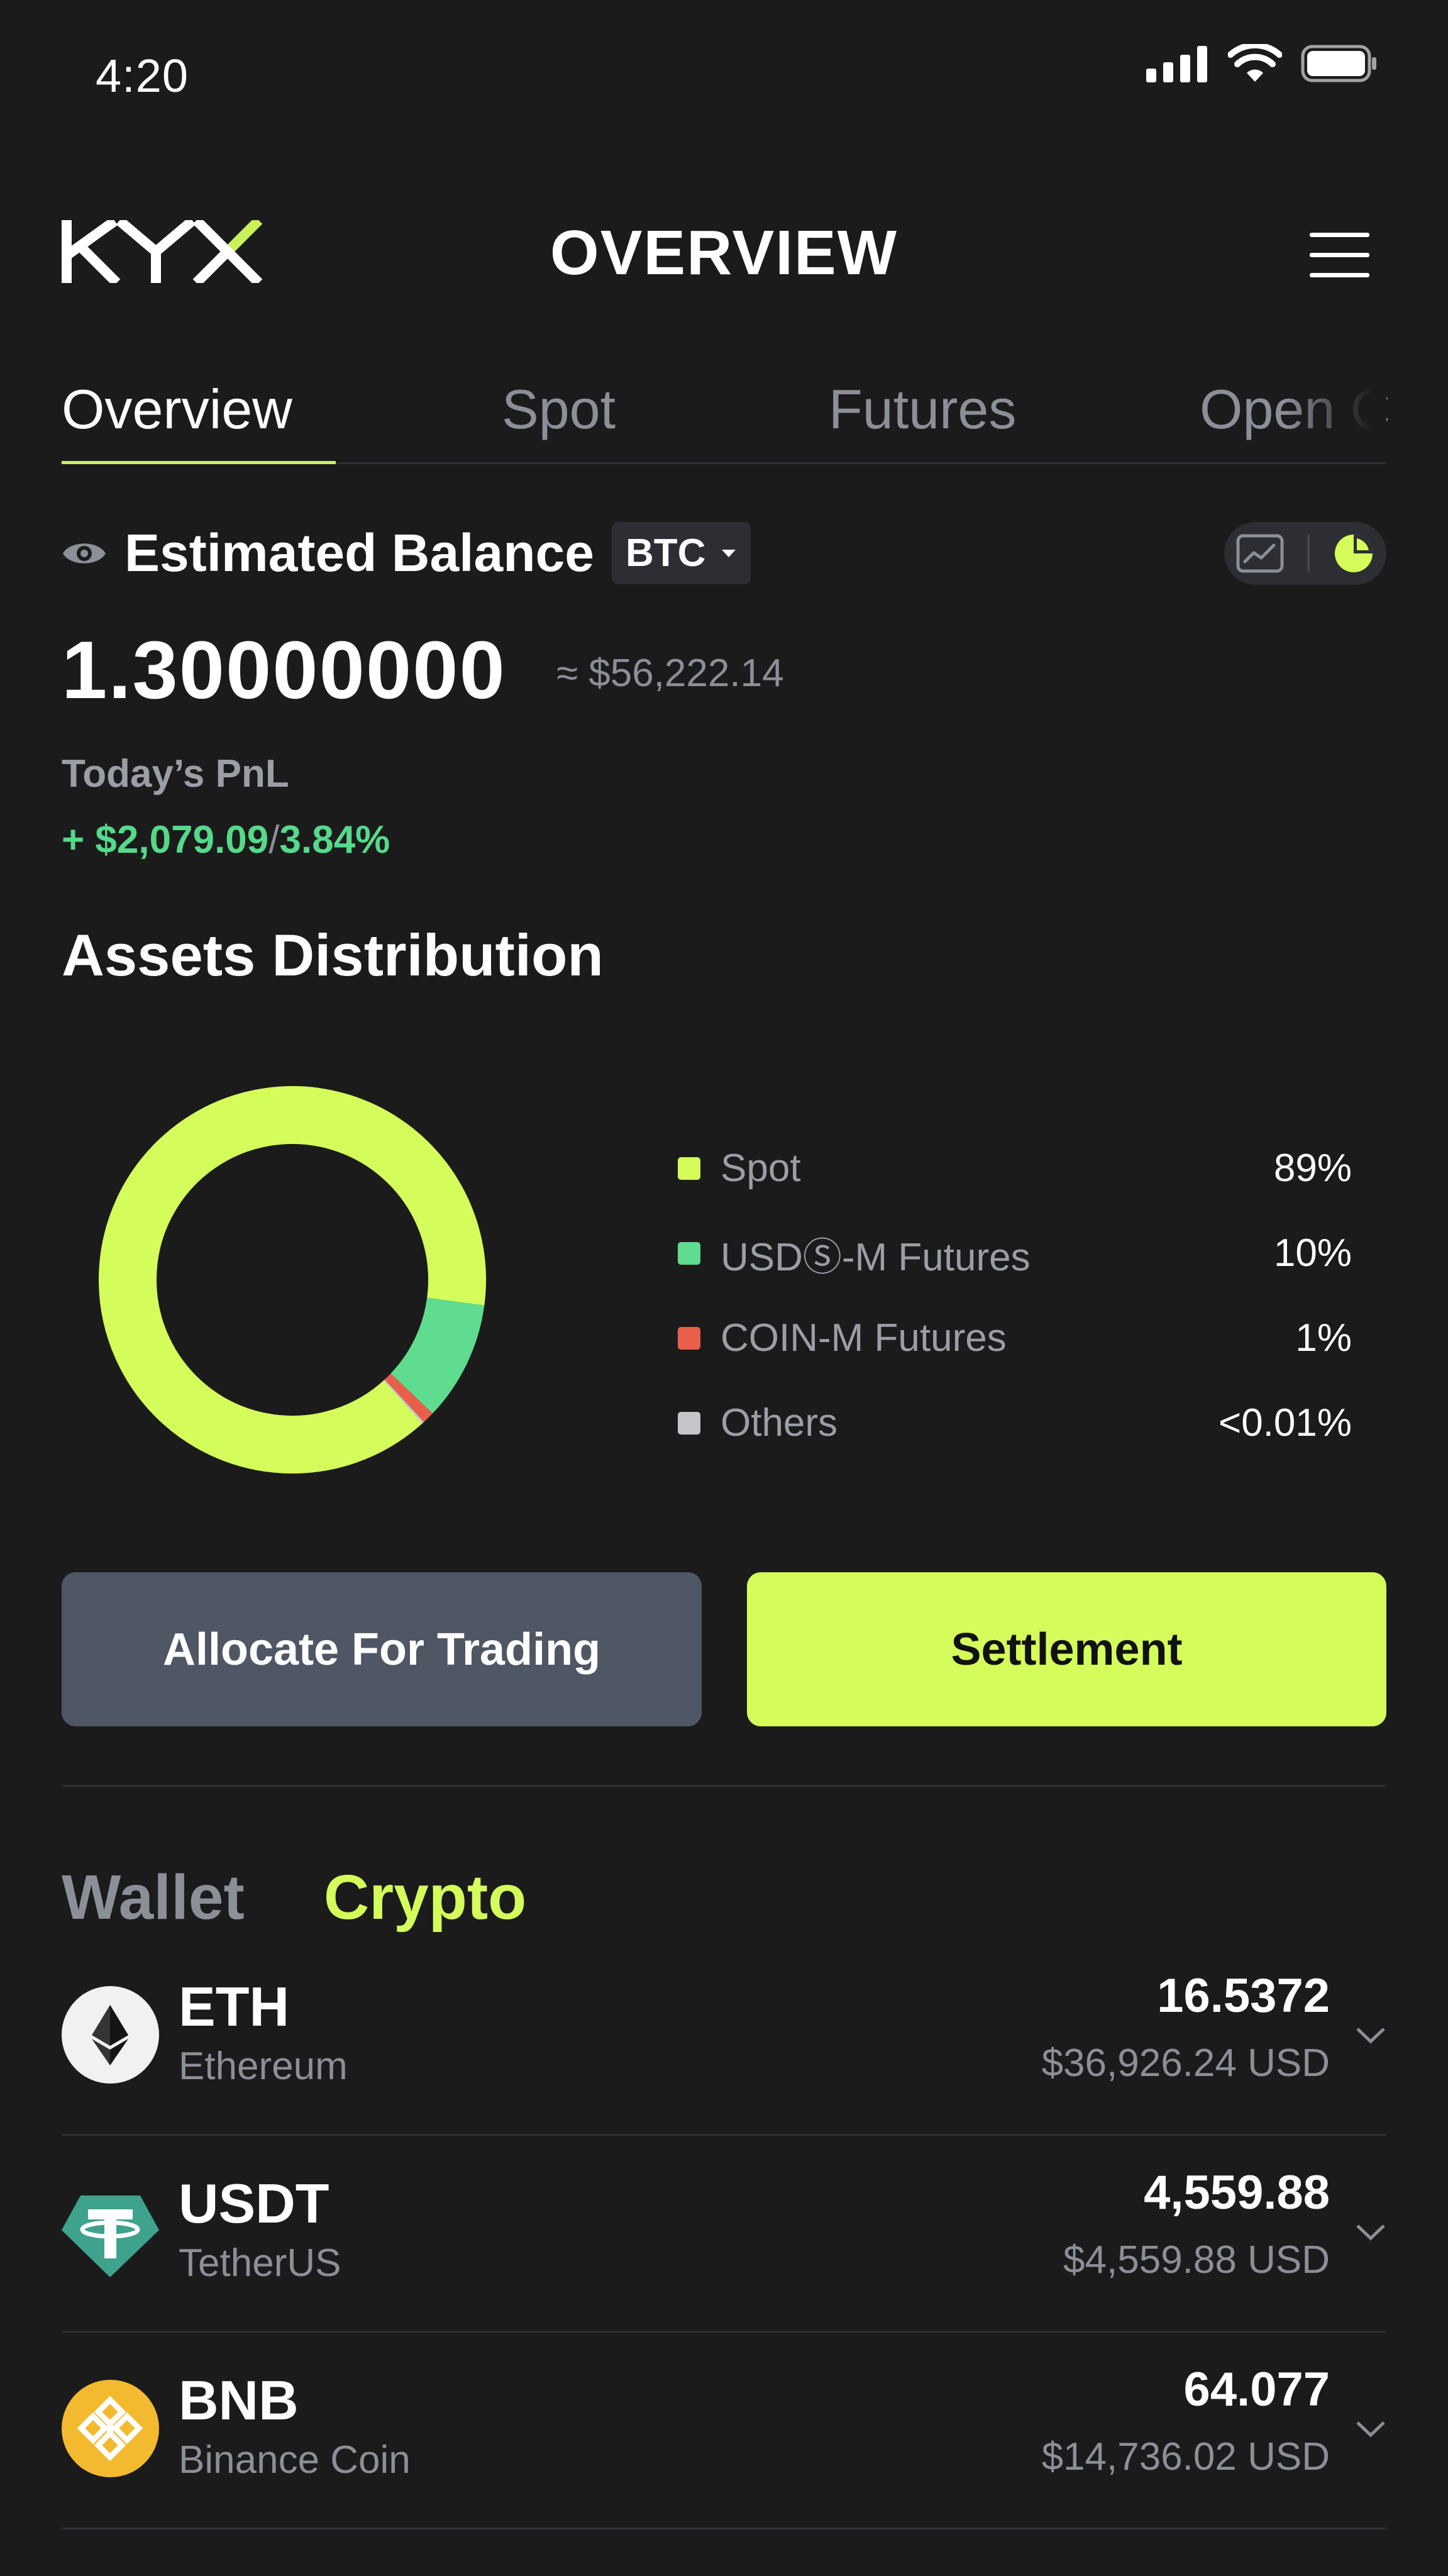 Image resolution: width=1448 pixels, height=2576 pixels. Describe the element at coordinates (1285, 1423) in the screenshot. I see `legend-value: <0.01%` at that location.